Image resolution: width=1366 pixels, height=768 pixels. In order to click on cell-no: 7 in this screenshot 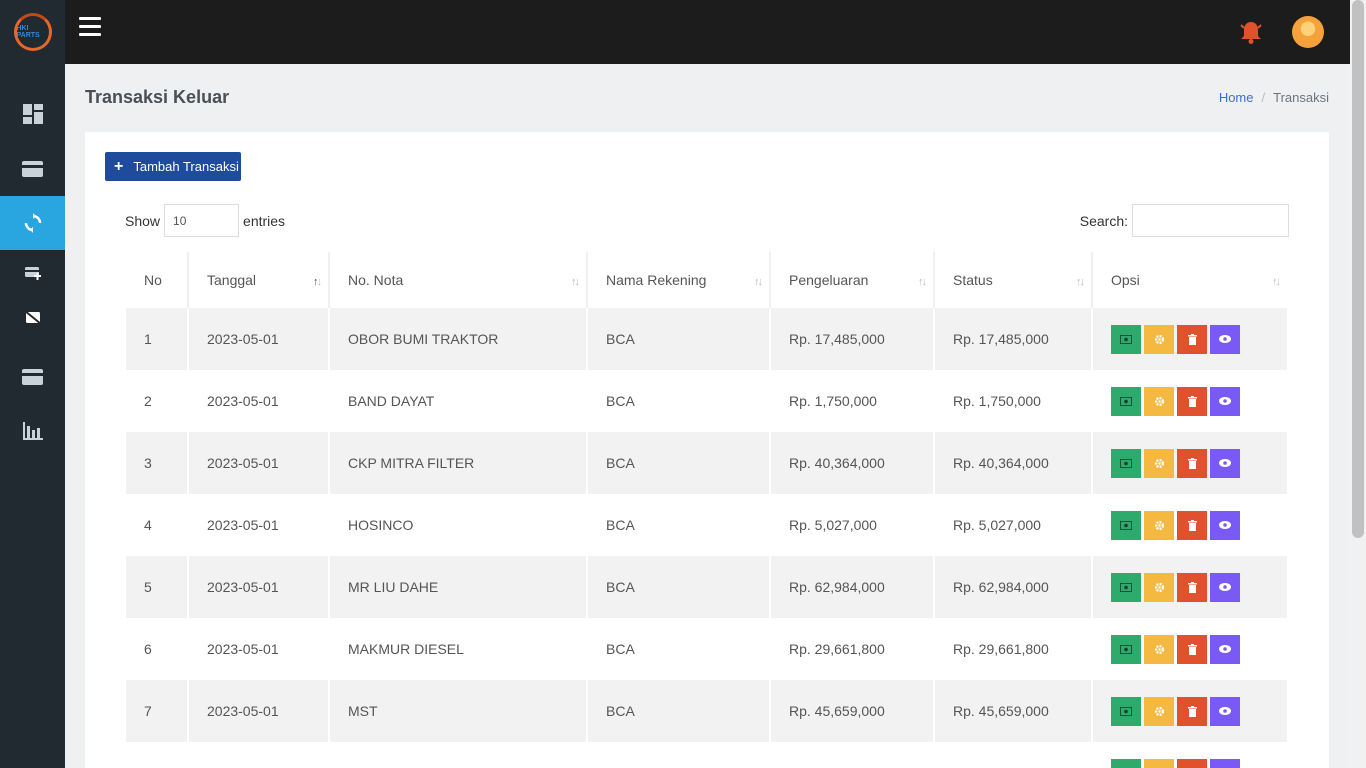, I will do `click(157, 711)`.